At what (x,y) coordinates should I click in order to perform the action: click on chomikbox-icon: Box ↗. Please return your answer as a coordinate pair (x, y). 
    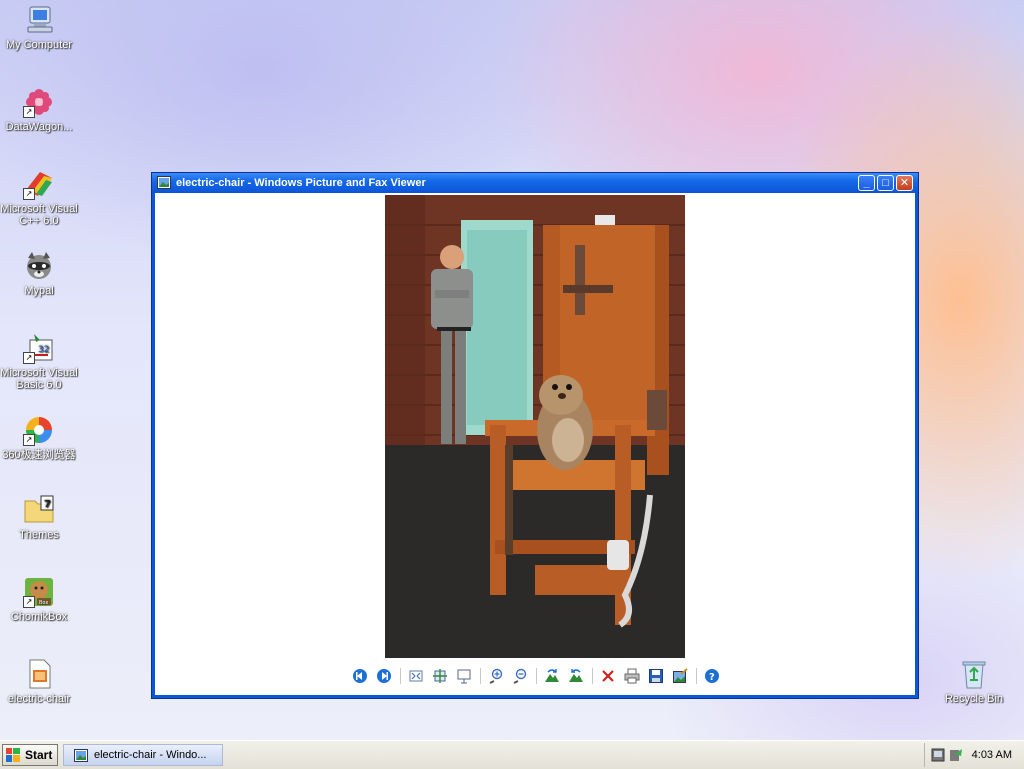
    Looking at the image, I should click on (39, 592).